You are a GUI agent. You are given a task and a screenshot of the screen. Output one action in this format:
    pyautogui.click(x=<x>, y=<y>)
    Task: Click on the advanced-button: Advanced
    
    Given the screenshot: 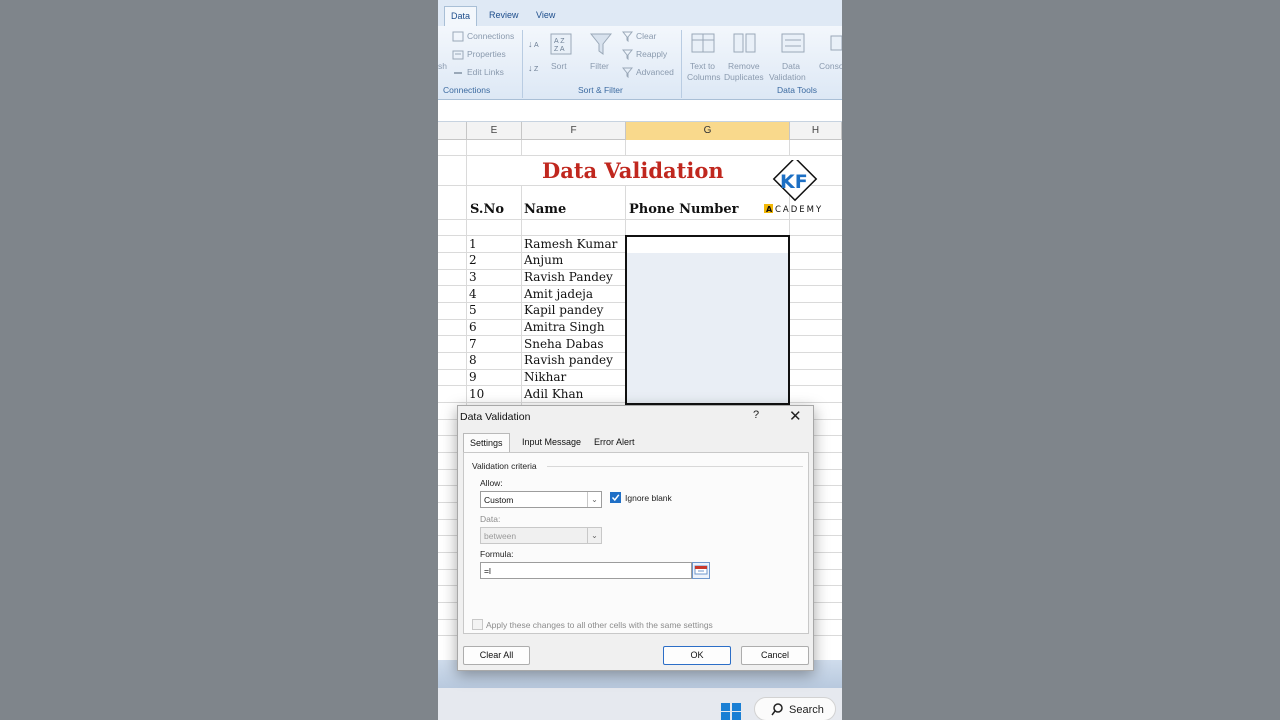 What is the action you would take?
    pyautogui.click(x=655, y=72)
    